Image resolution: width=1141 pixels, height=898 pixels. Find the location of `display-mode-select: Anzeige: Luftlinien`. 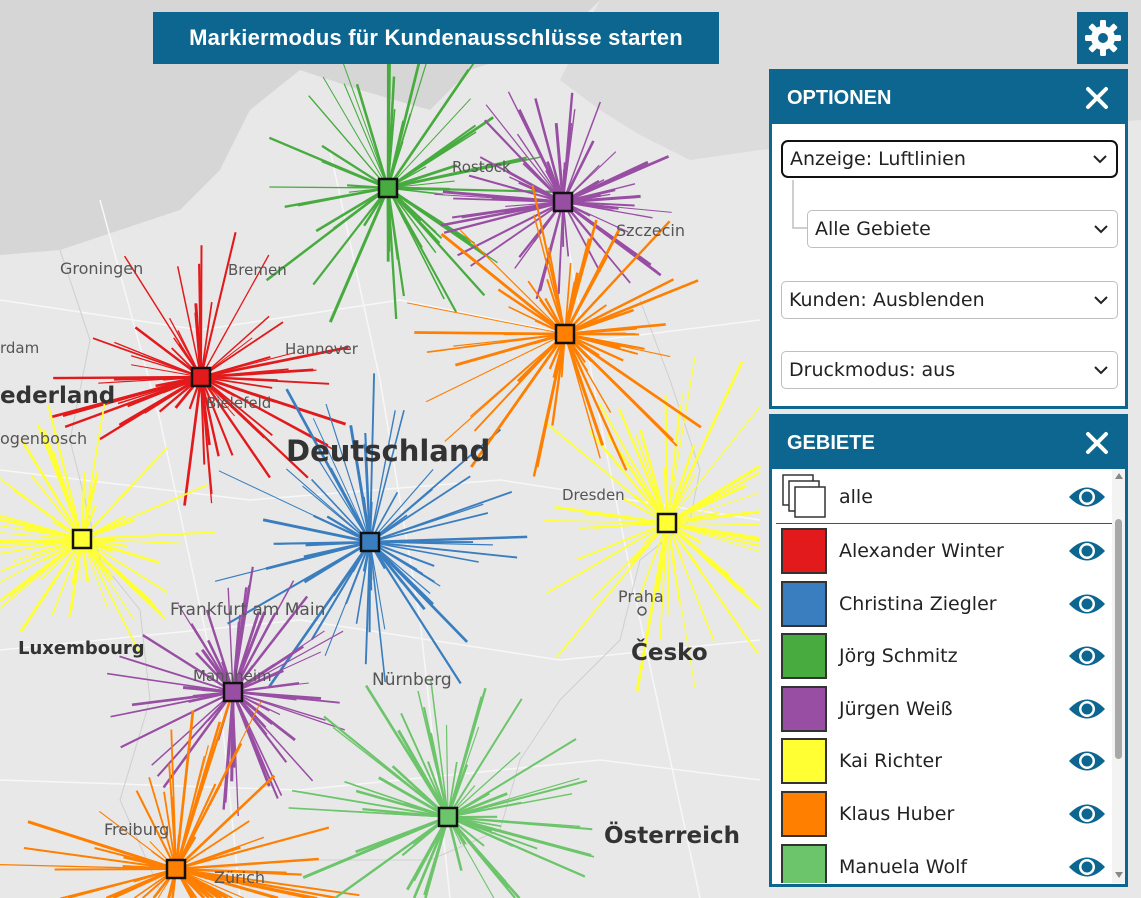

display-mode-select: Anzeige: Luftlinien is located at coordinates (949, 159).